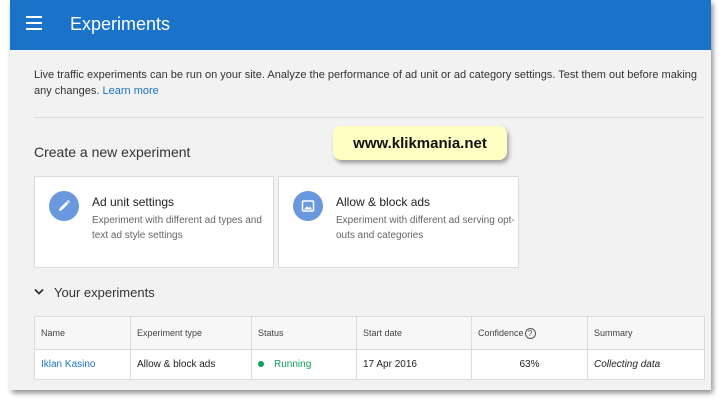  I want to click on status-cell: Running, so click(304, 364).